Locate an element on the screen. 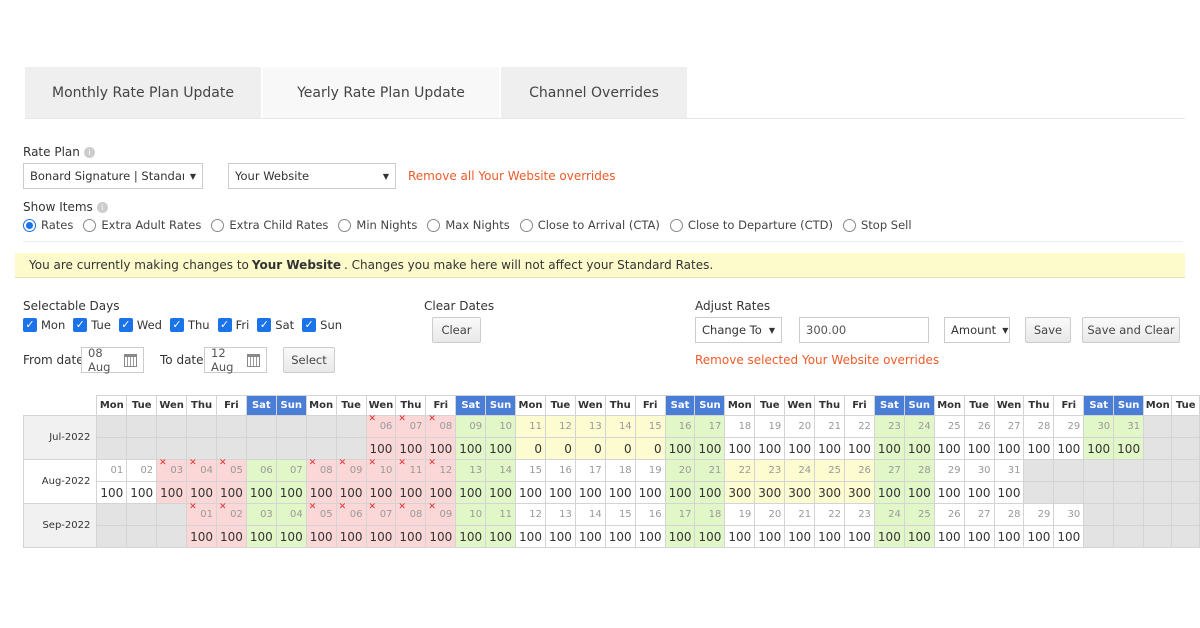 The width and height of the screenshot is (1200, 628). date-cell: 07 ✕ is located at coordinates (381, 514).